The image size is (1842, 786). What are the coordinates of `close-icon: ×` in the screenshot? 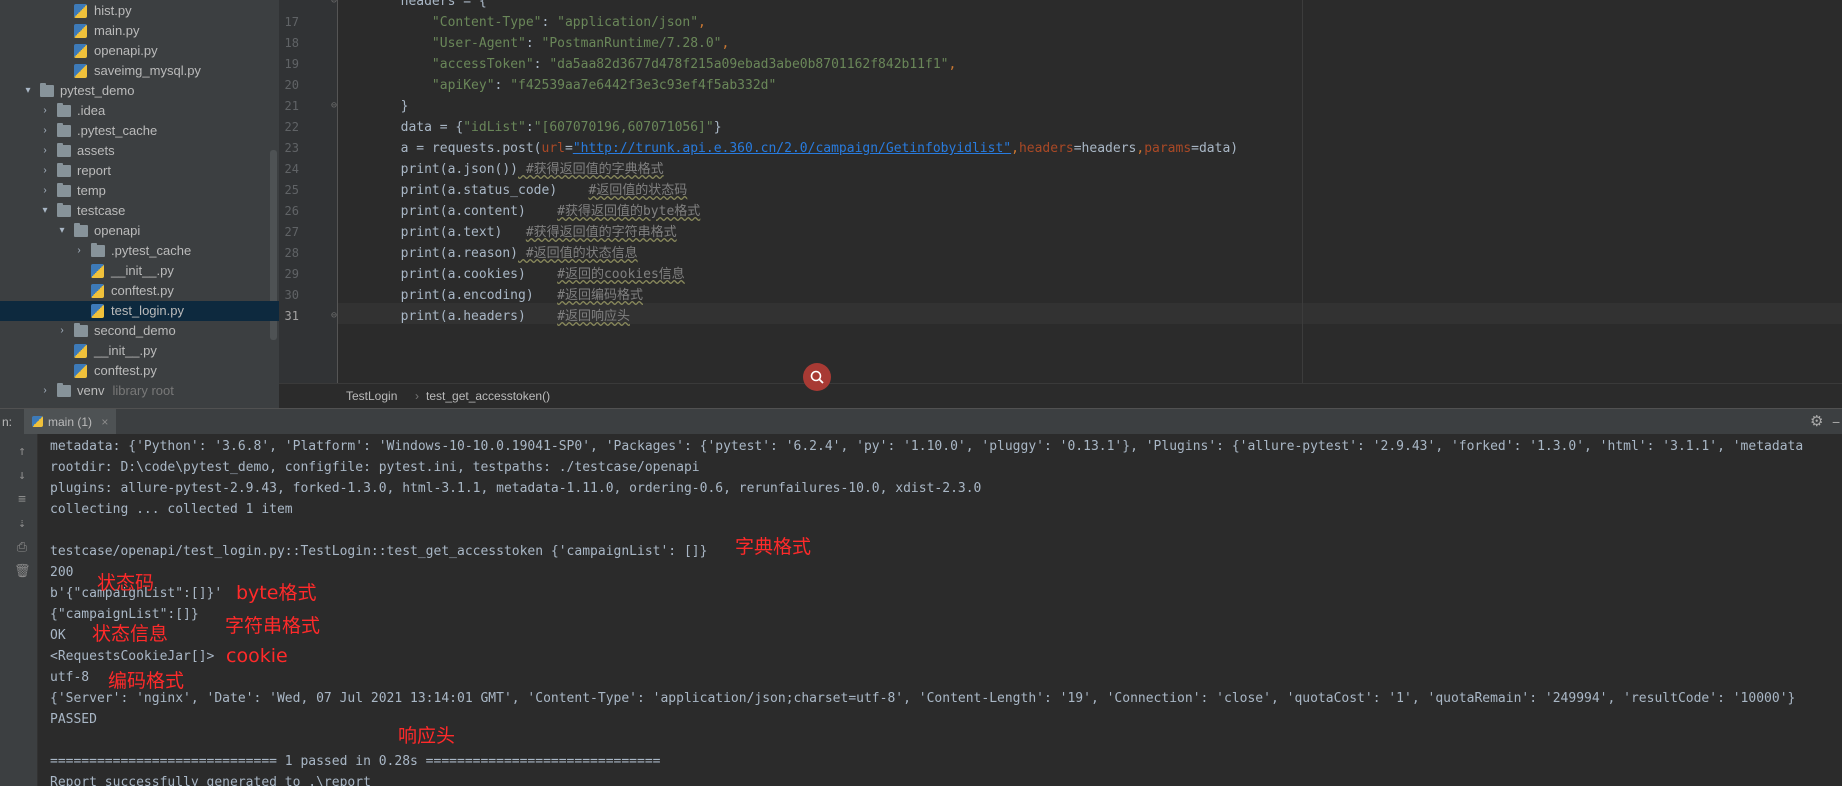 It's located at (104, 422).